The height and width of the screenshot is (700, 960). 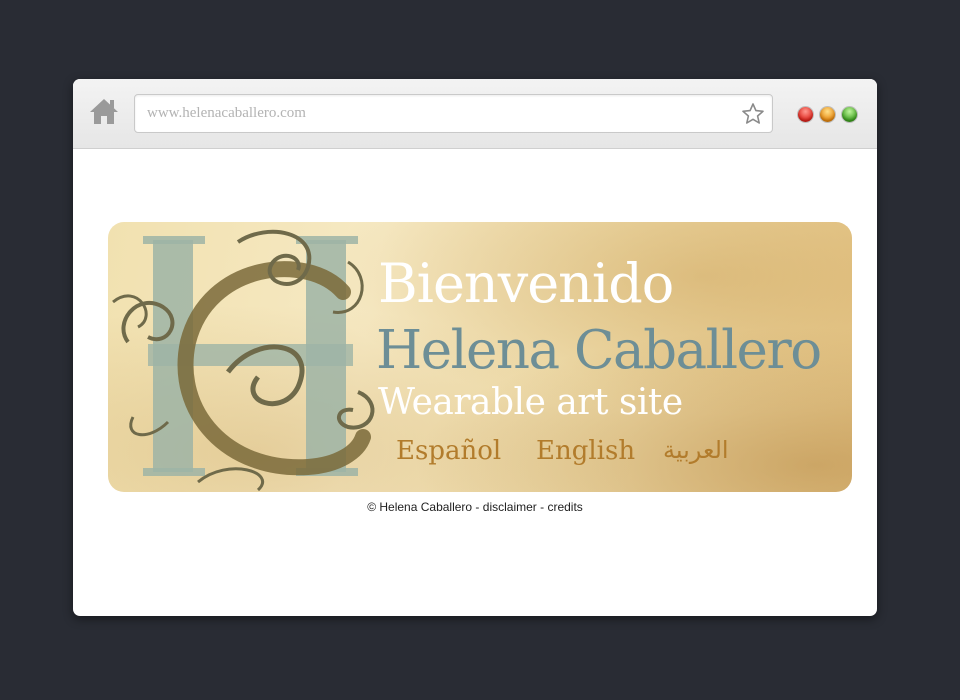 I want to click on site-tagline: Wearable art site, so click(x=530, y=402).